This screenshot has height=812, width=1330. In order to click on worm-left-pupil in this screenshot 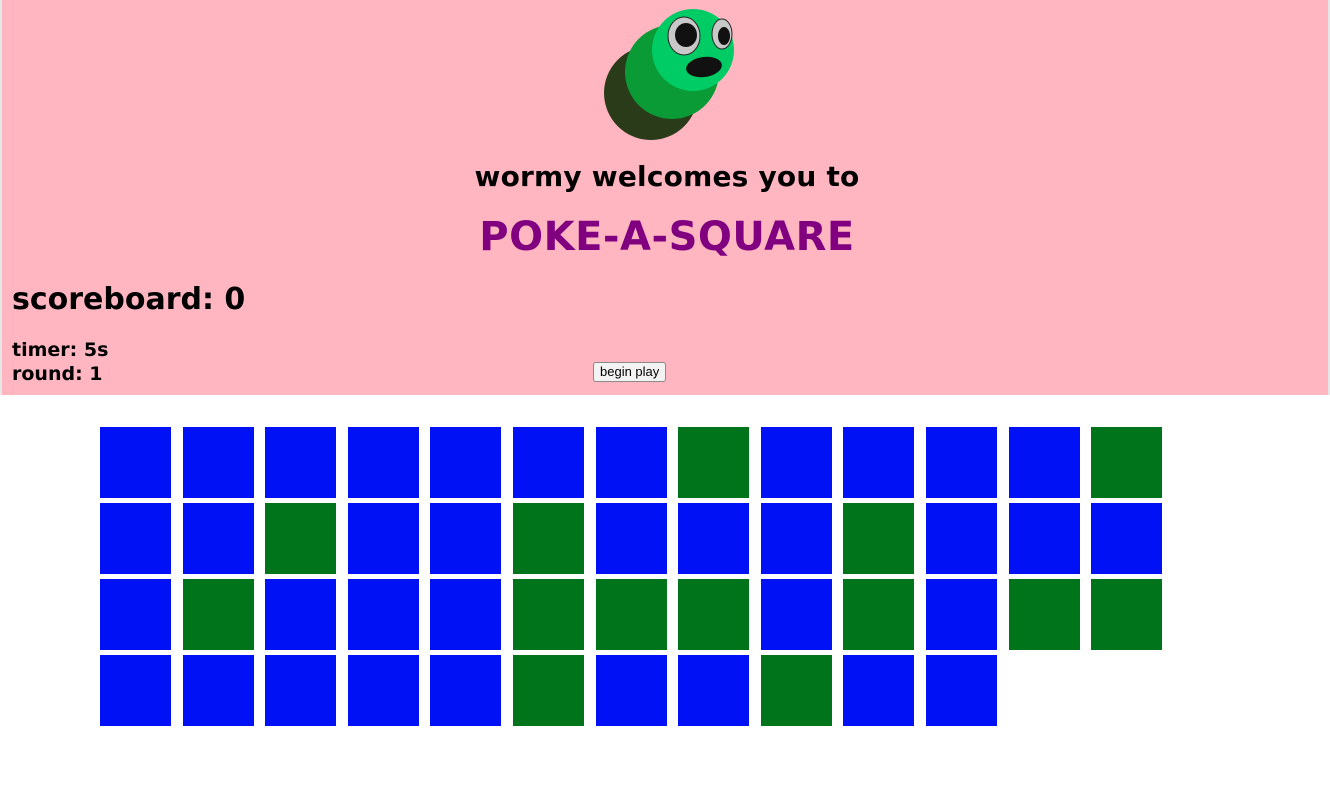, I will do `click(686, 35)`.